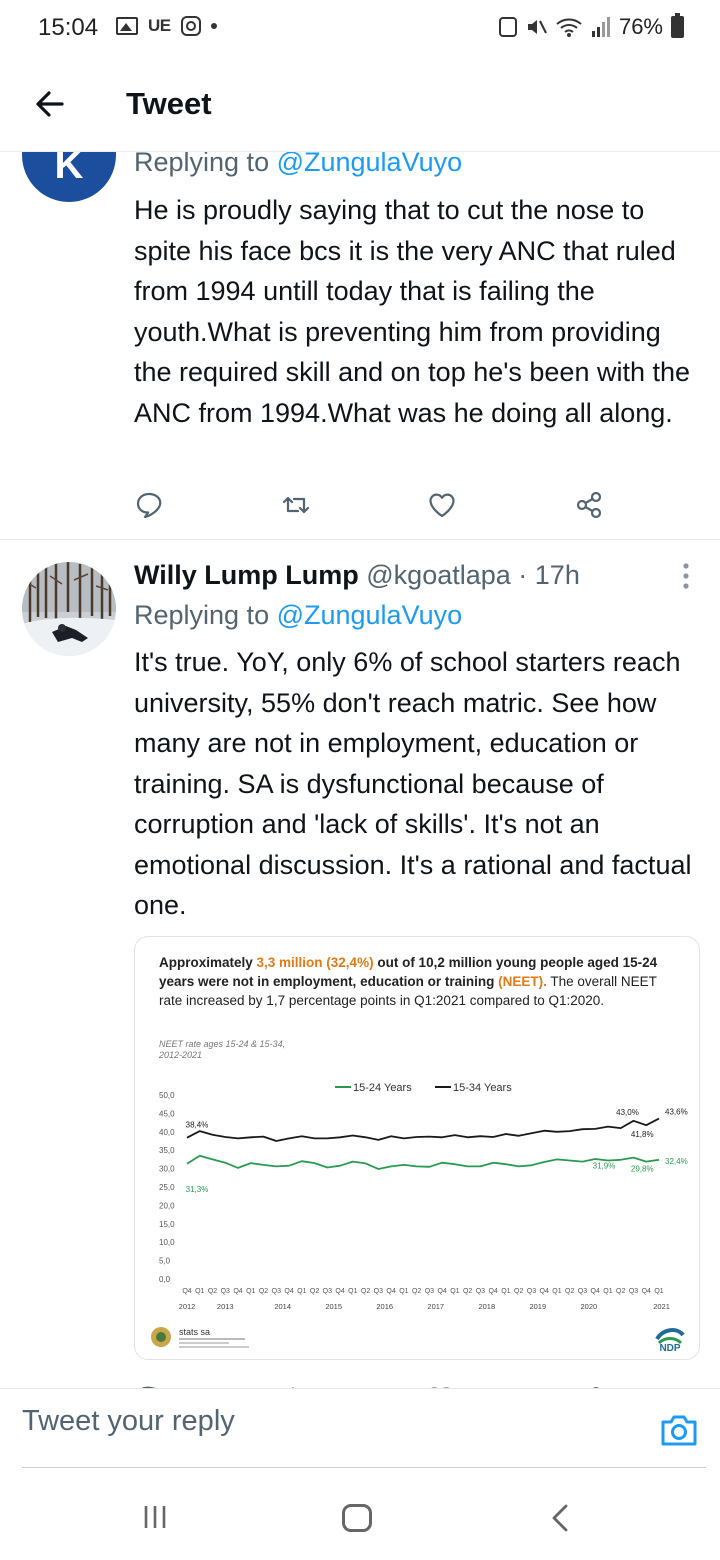  Describe the element at coordinates (167, 1113) in the screenshot. I see `y-tick-label: 45,0` at that location.